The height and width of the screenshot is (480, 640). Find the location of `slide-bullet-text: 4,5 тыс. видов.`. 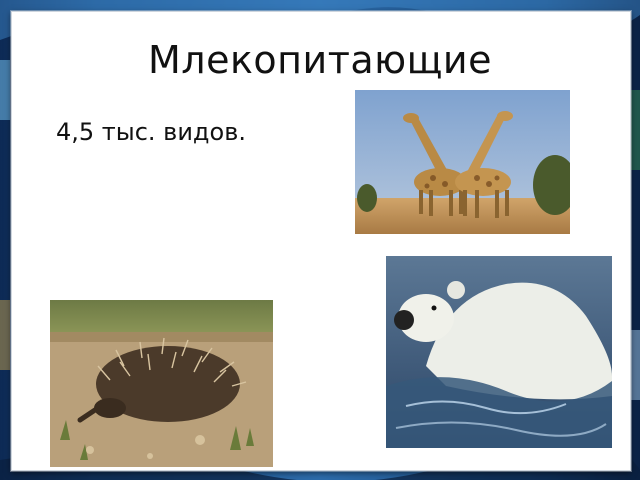

slide-bullet-text: 4,5 тыс. видов. is located at coordinates (151, 132).